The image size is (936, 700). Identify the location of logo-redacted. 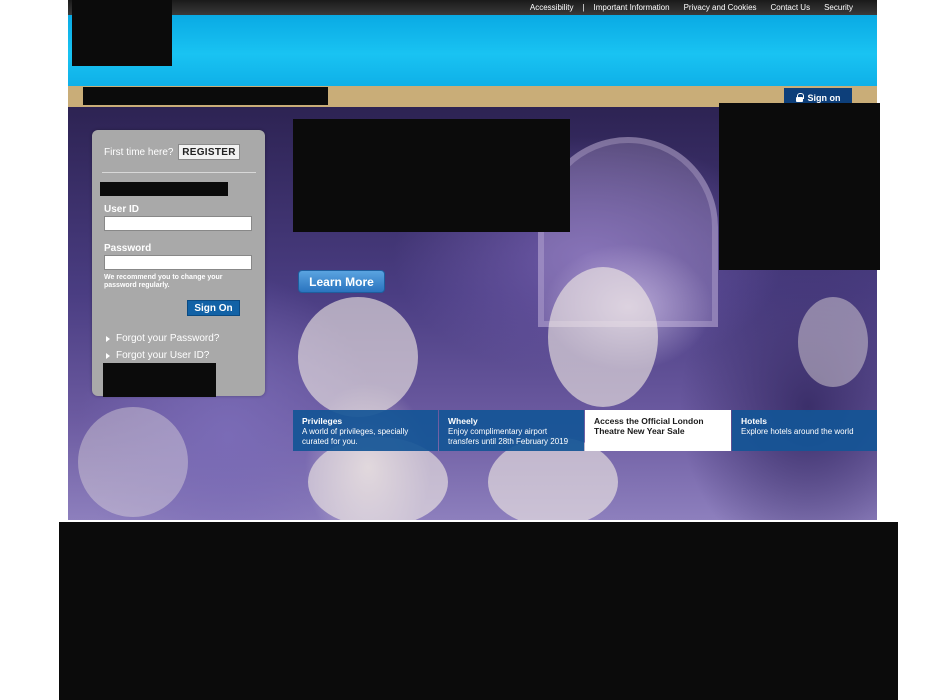
(122, 33).